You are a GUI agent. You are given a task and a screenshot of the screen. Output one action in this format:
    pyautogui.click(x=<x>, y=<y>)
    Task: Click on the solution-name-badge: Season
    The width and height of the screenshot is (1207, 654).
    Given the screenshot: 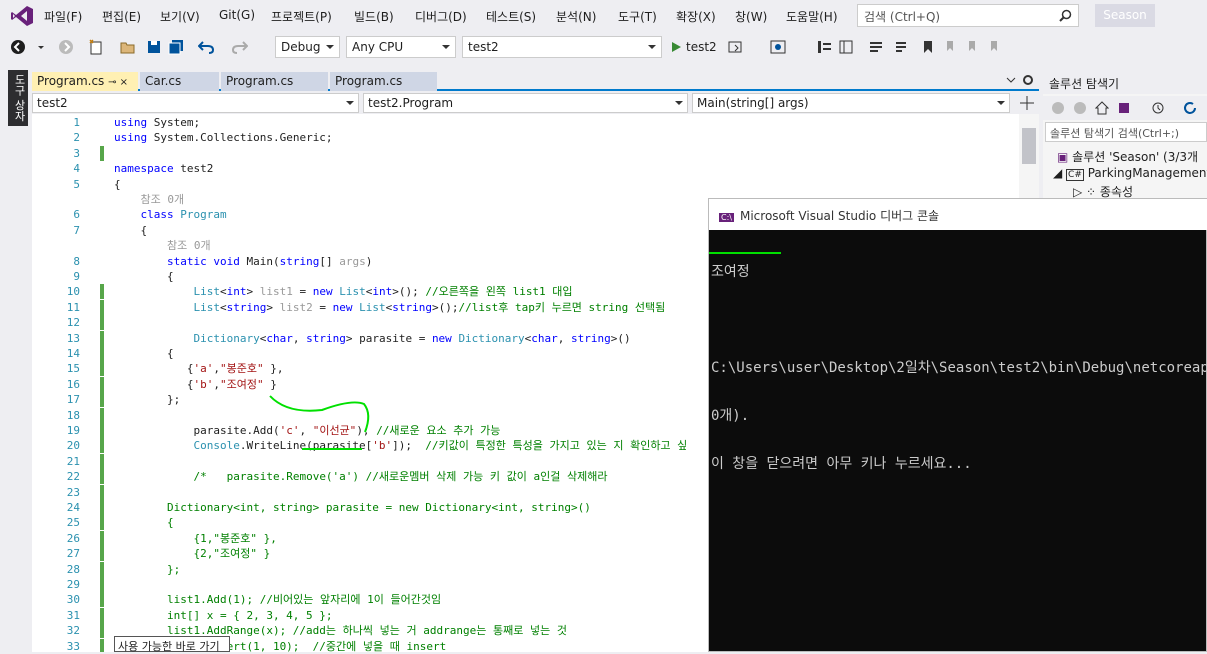 What is the action you would take?
    pyautogui.click(x=1125, y=15)
    